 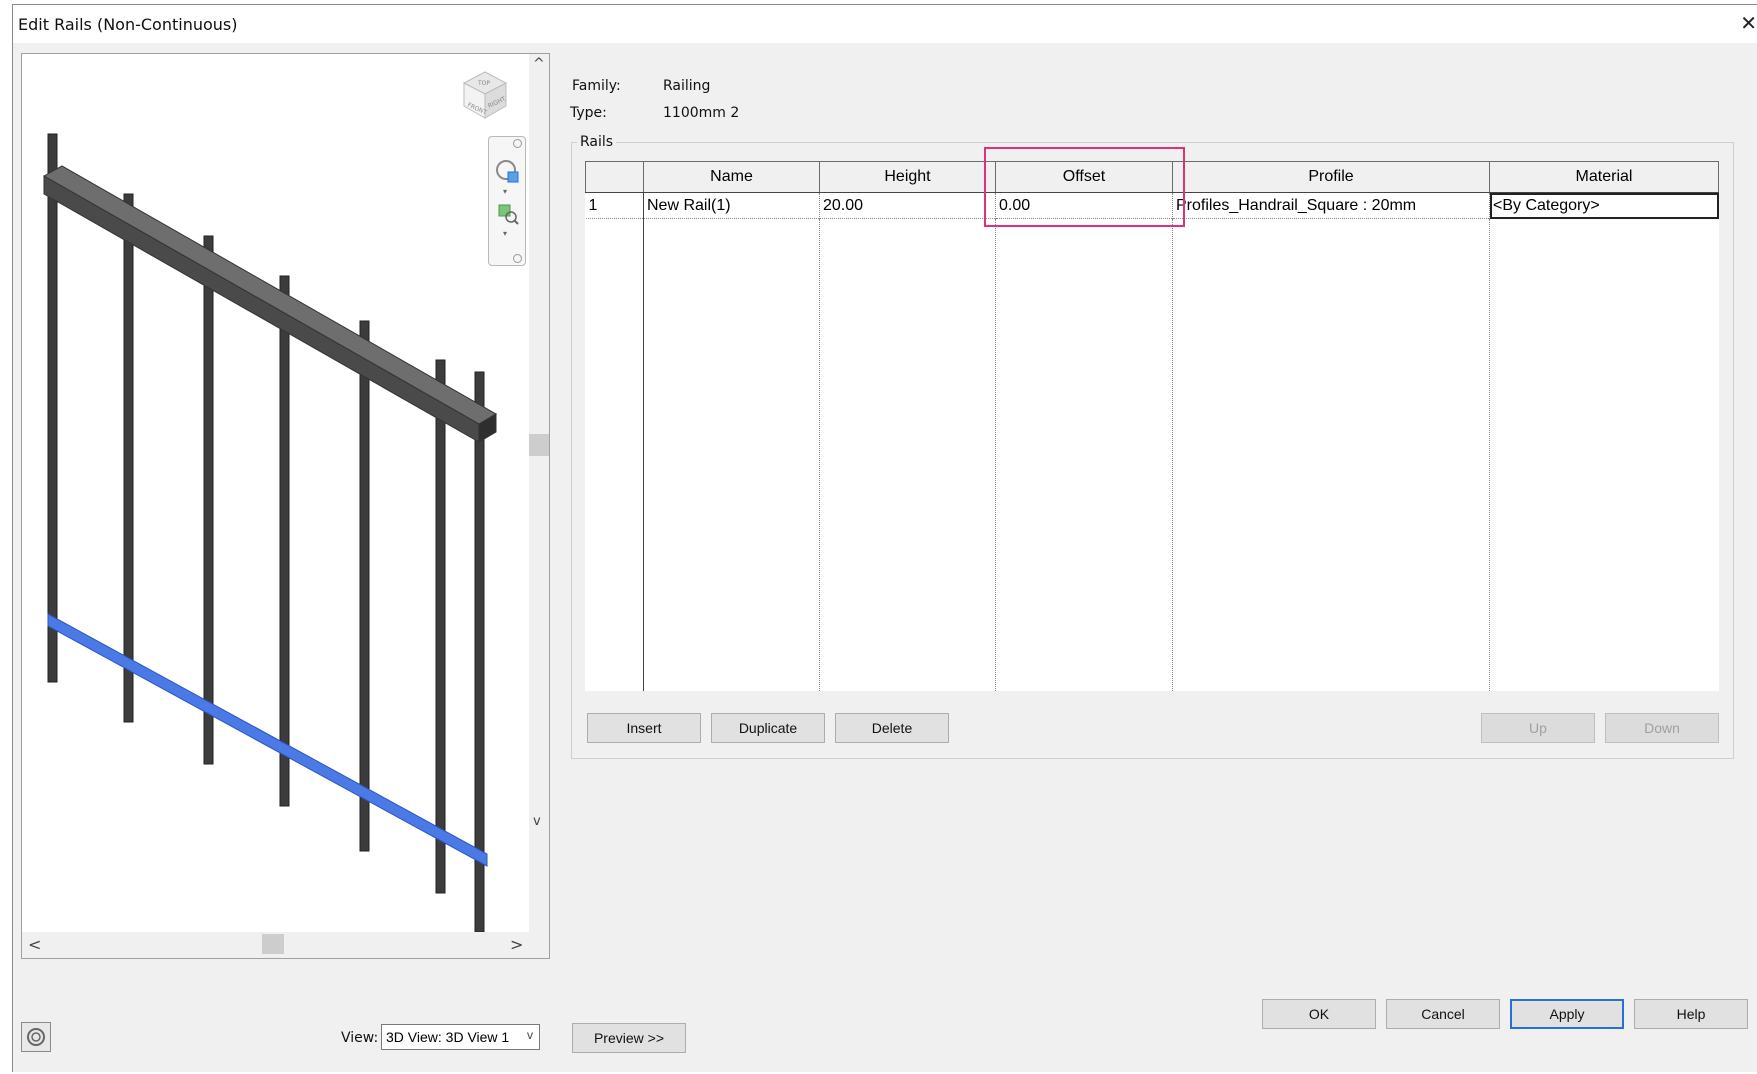 I want to click on svg-text: TOP, so click(x=483, y=83).